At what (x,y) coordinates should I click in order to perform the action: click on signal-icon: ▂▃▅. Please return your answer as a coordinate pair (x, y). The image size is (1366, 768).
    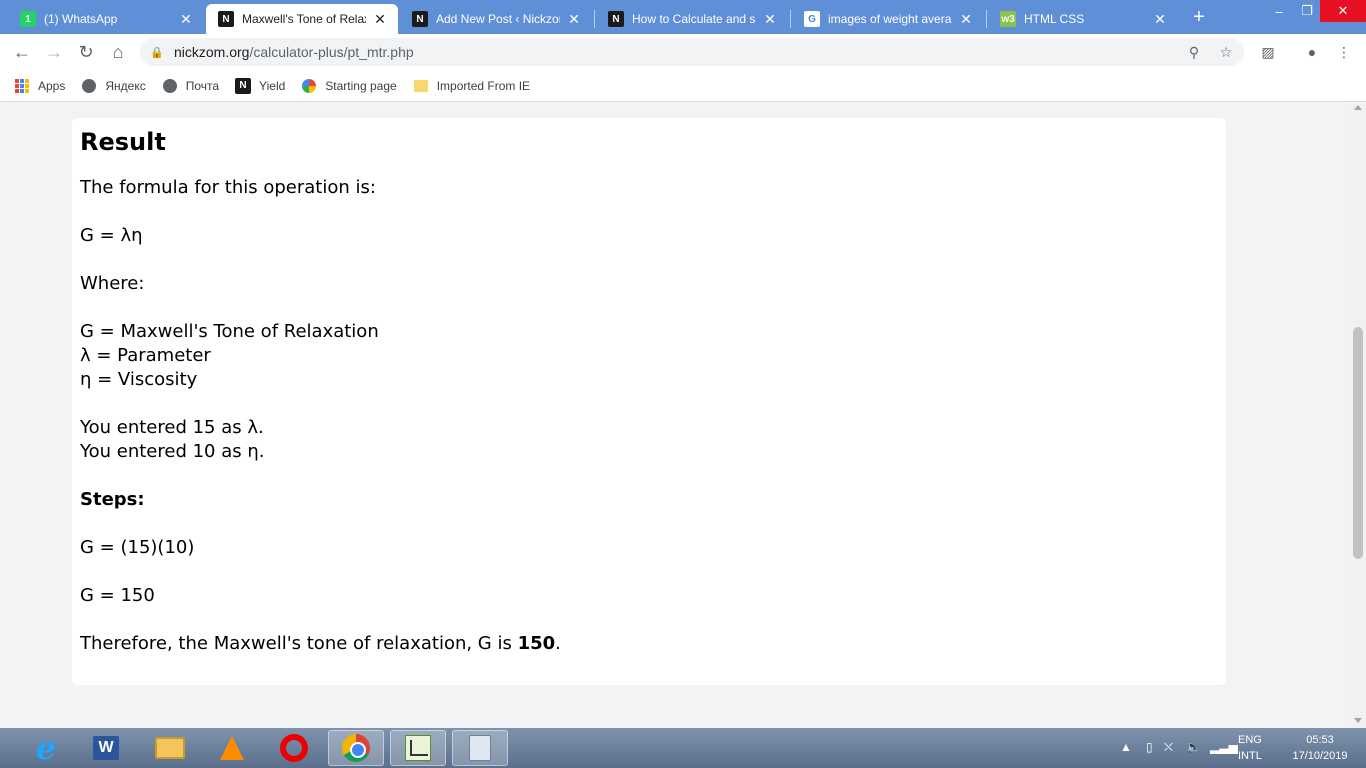
    Looking at the image, I should click on (1224, 747).